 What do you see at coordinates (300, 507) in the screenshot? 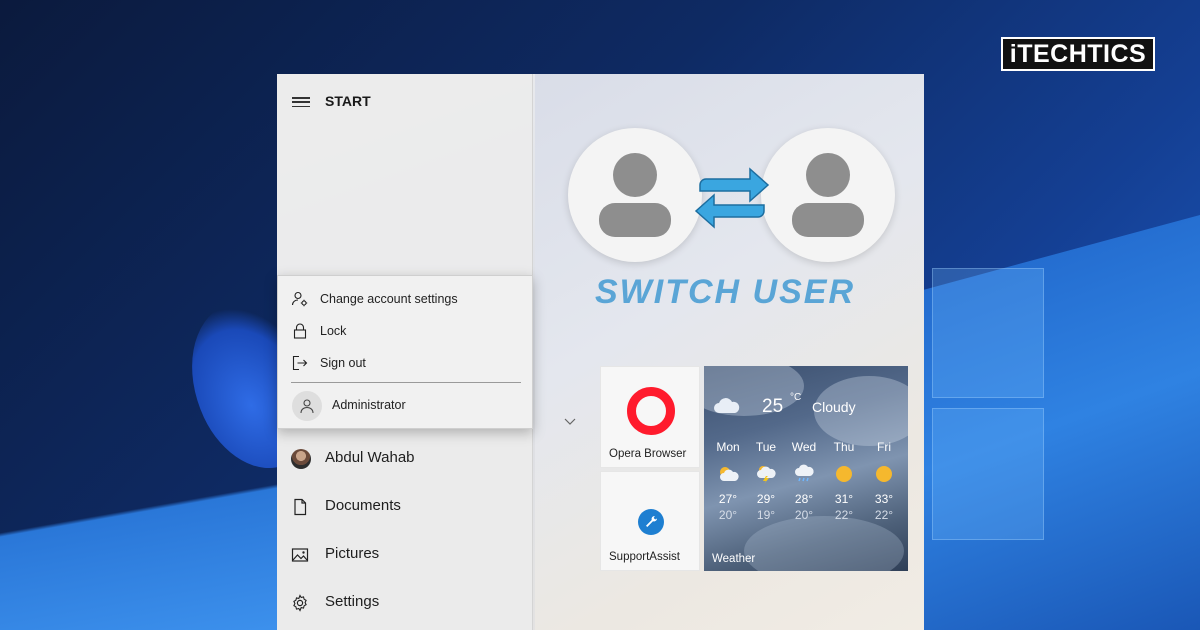
I see `document-icon` at bounding box center [300, 507].